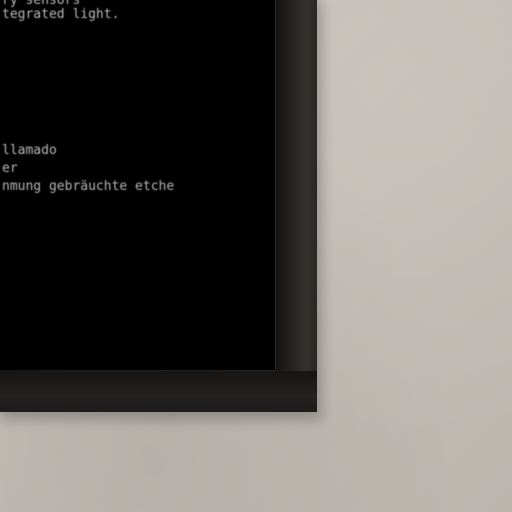 This screenshot has width=512, height=512. I want to click on screen-text-line-2: tegrated light., so click(61, 14).